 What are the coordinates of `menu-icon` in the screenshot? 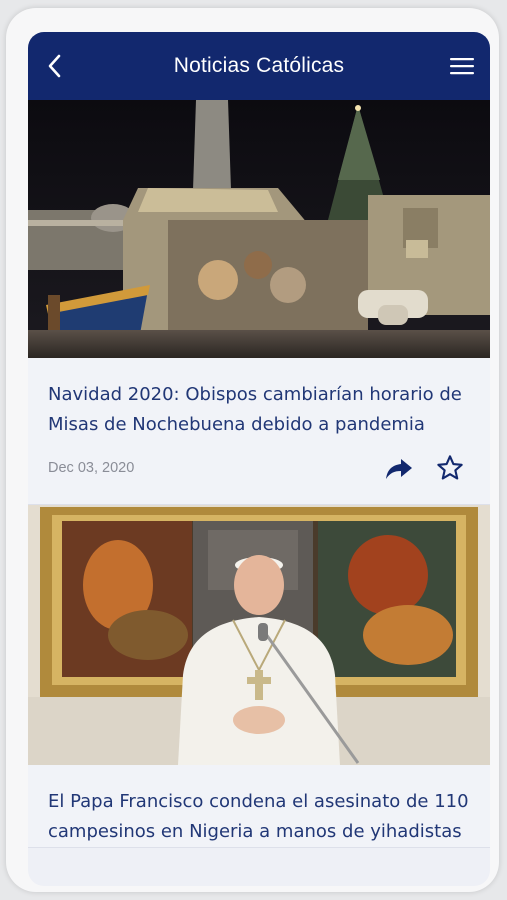 It's located at (462, 66).